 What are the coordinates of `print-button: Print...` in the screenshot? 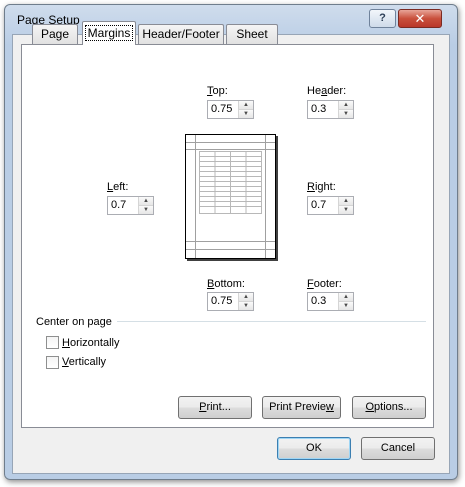 It's located at (215, 407).